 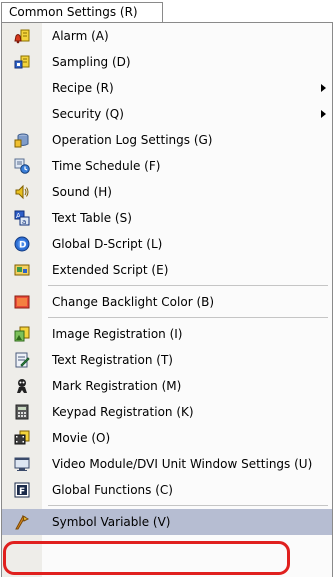 I want to click on menu-item-label: Alarm (A), so click(x=80, y=36).